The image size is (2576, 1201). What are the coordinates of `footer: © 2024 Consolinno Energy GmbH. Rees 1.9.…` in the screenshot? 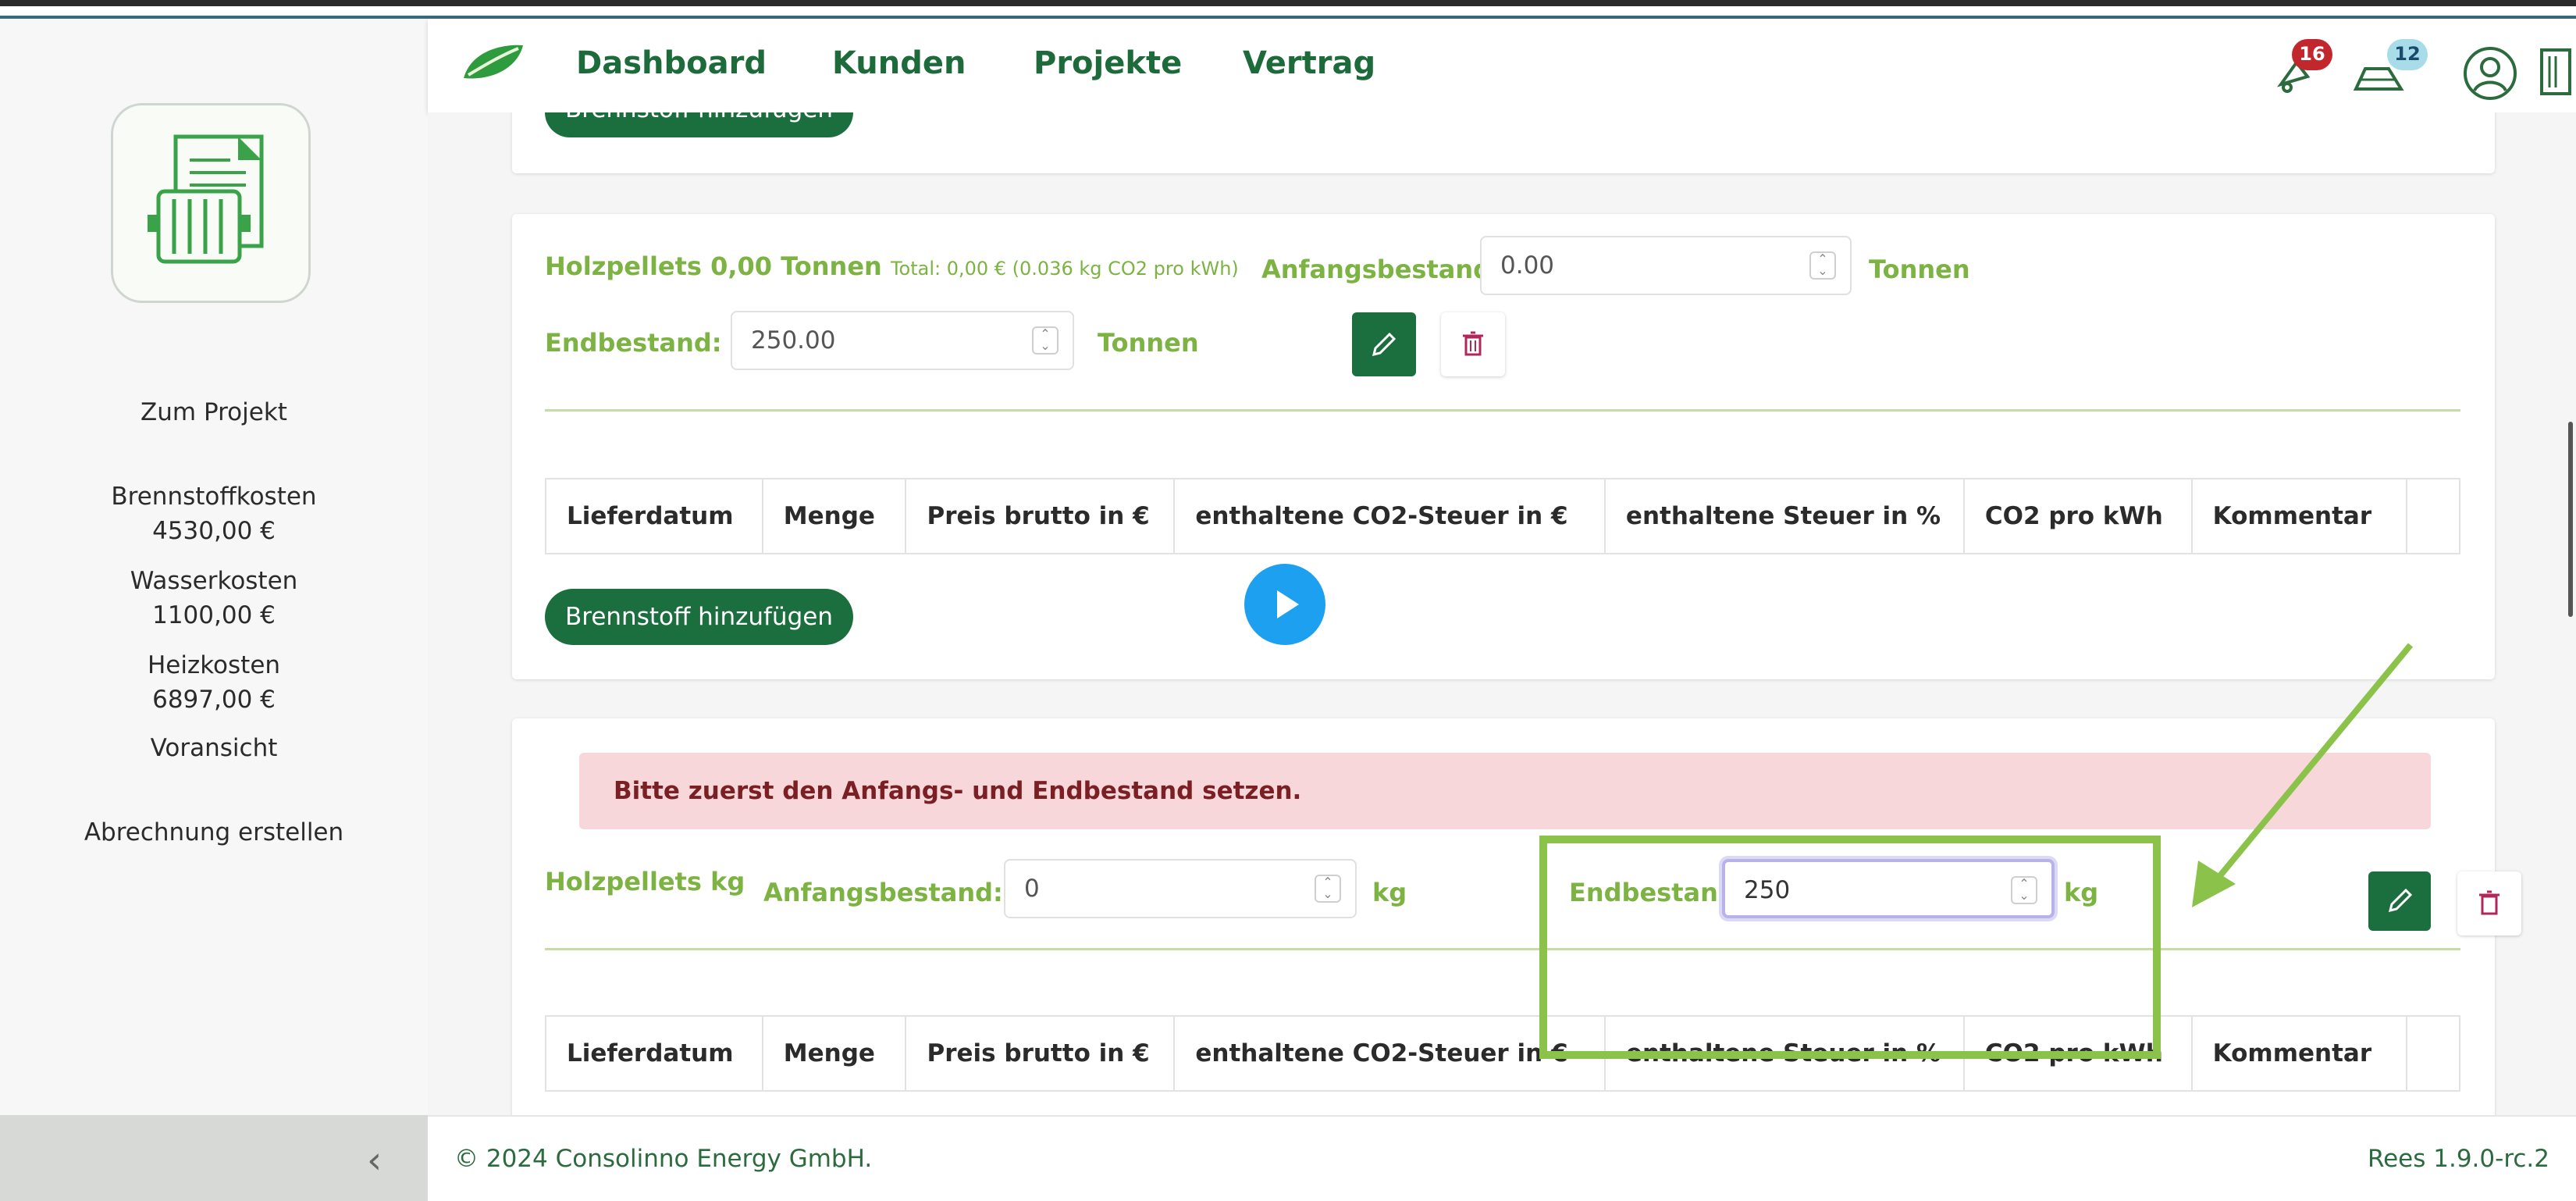 It's located at (1502, 1158).